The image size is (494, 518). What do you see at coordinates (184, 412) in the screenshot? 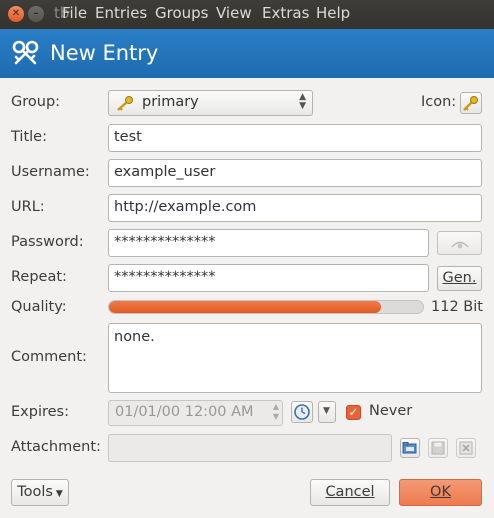
I see `expires-value: 01/01/00 12:00 AM` at bounding box center [184, 412].